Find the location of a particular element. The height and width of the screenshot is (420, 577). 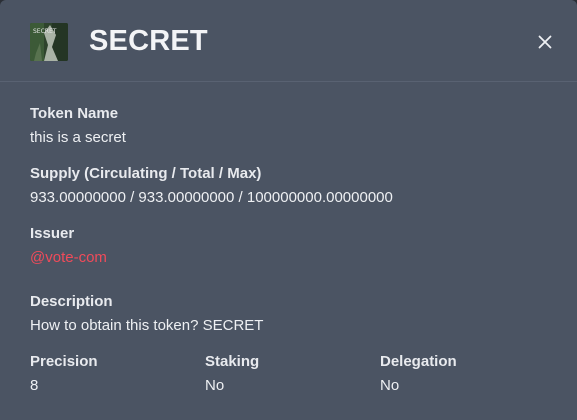

precision-value: 8 is located at coordinates (34, 385).